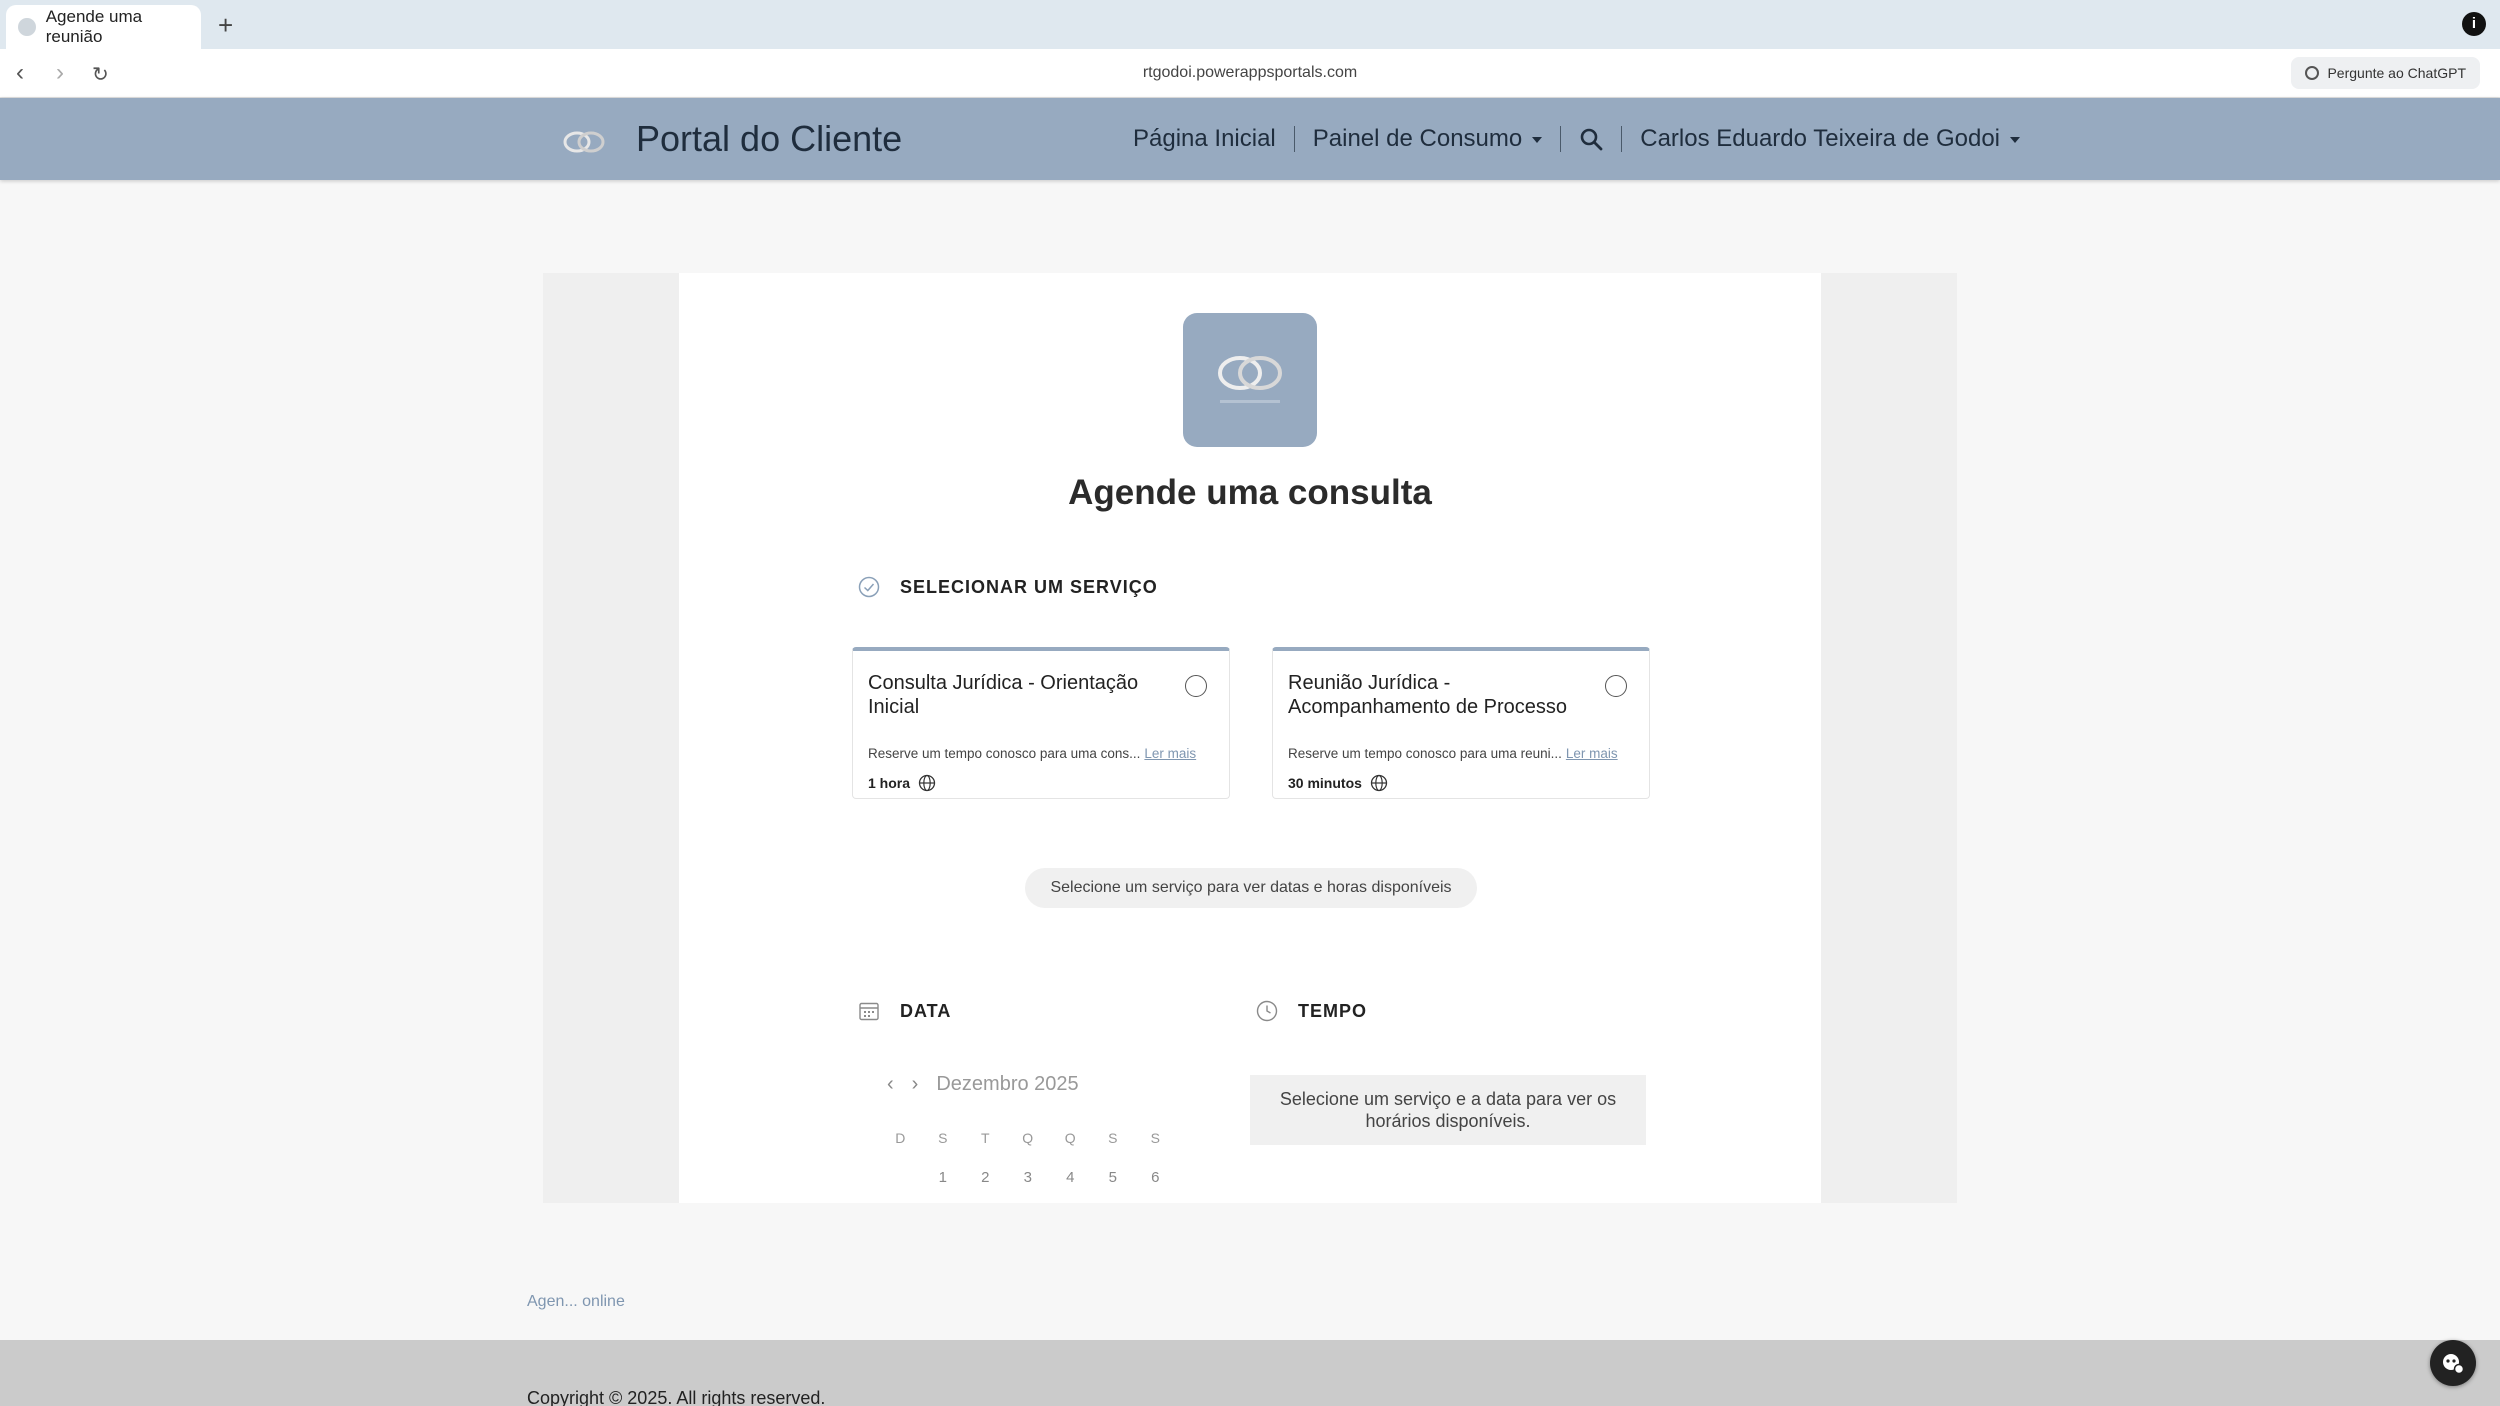  Describe the element at coordinates (769, 139) in the screenshot. I see `portal-title: Portal do Cliente` at that location.